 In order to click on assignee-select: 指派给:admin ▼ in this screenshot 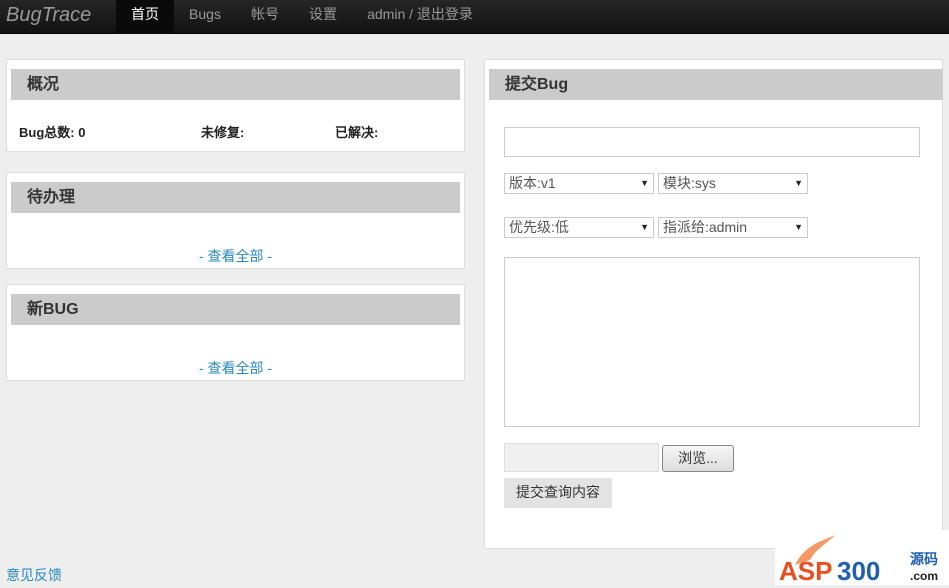, I will do `click(733, 227)`.